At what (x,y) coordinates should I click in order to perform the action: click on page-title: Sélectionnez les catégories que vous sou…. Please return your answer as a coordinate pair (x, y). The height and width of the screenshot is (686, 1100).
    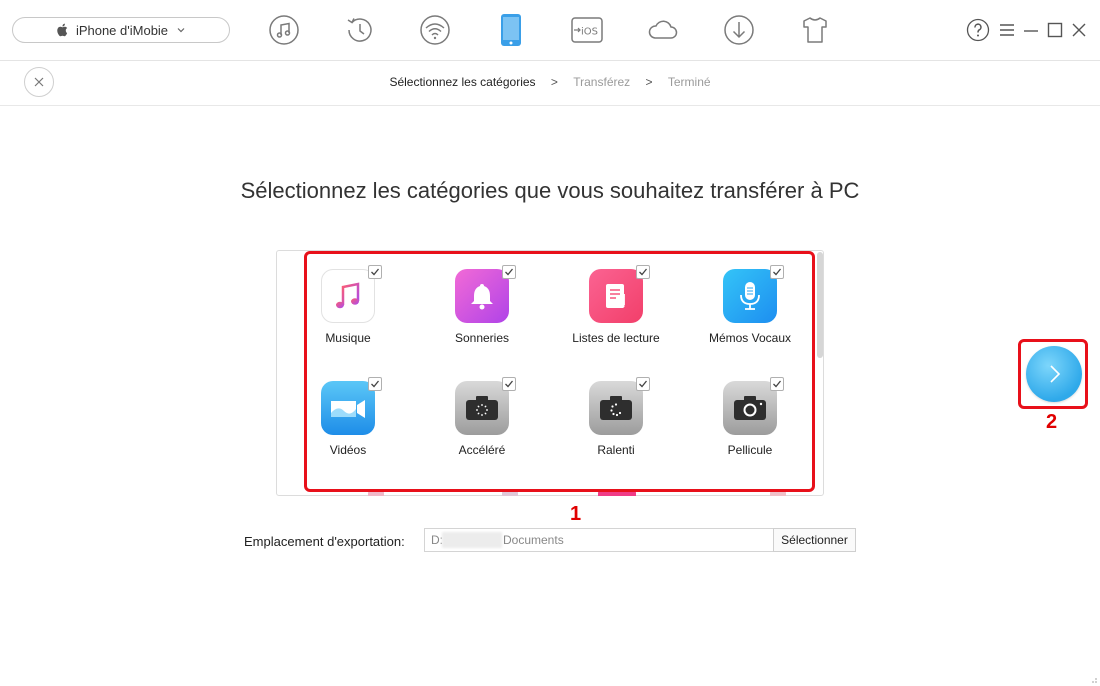
    Looking at the image, I should click on (550, 190).